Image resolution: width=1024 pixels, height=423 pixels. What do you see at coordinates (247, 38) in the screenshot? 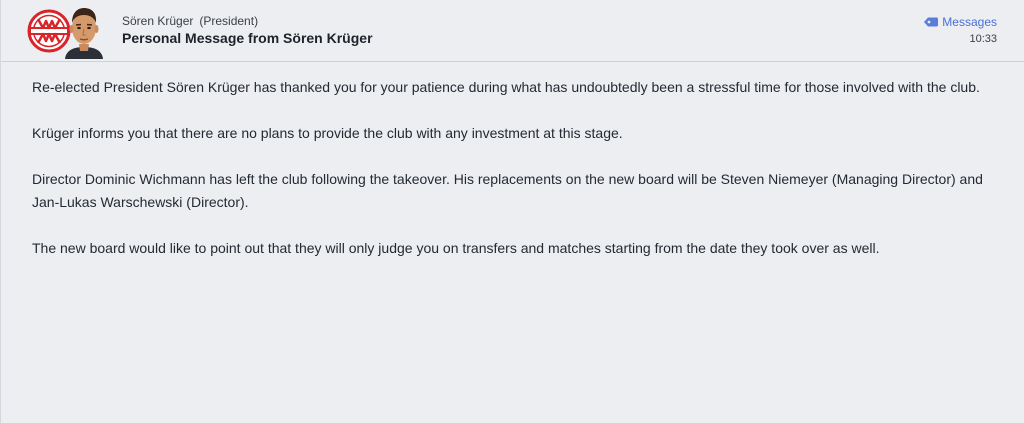
I see `message-subject: Personal Message from Sören Krüger` at bounding box center [247, 38].